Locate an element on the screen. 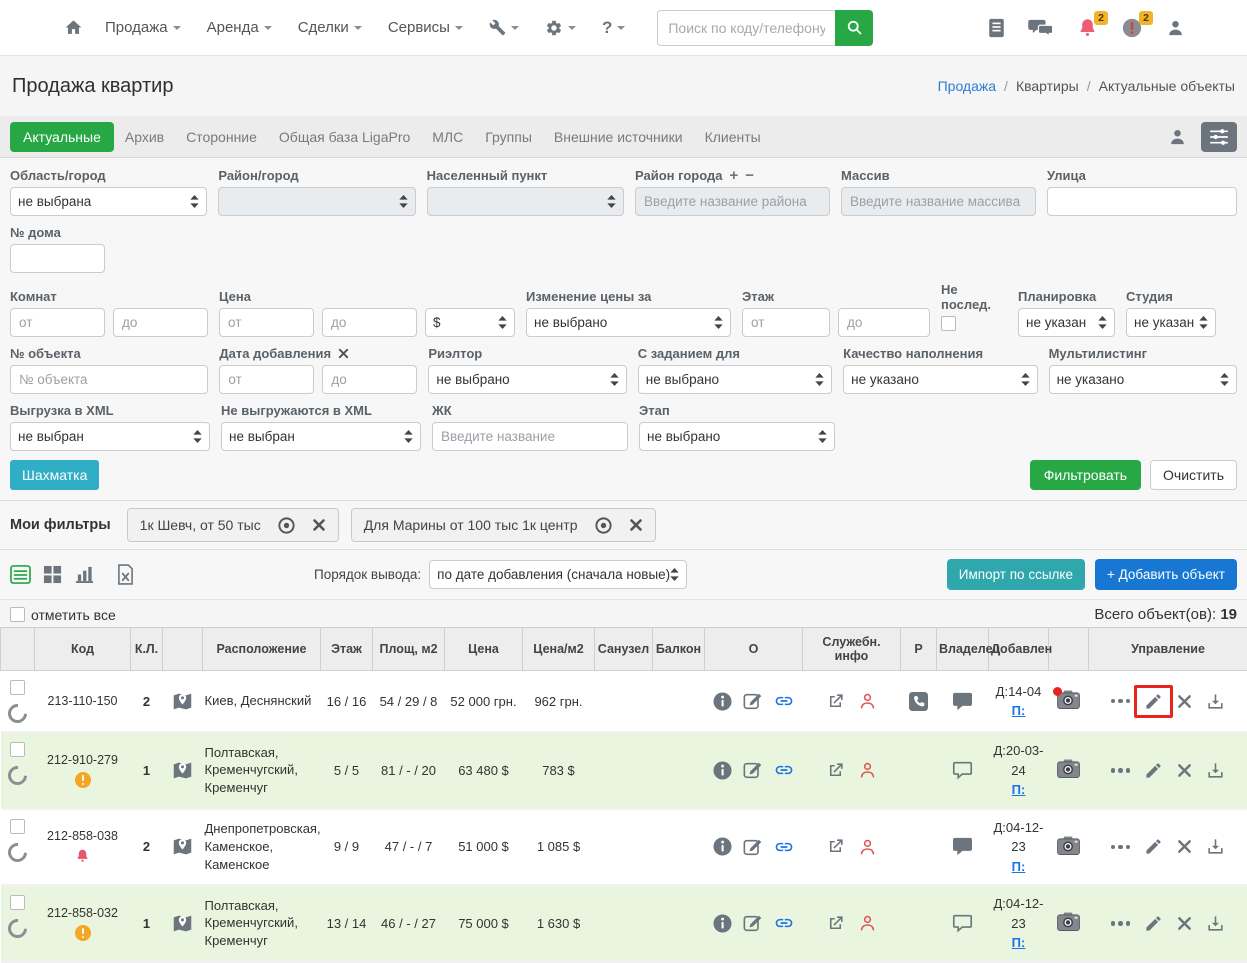  publication-link: П: is located at coordinates (1019, 943).